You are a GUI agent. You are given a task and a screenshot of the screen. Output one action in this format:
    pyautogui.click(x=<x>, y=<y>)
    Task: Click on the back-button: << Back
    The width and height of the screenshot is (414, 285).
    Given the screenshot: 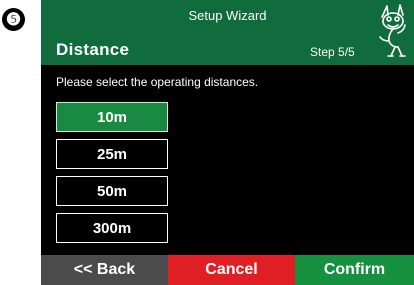 What is the action you would take?
    pyautogui.click(x=104, y=270)
    